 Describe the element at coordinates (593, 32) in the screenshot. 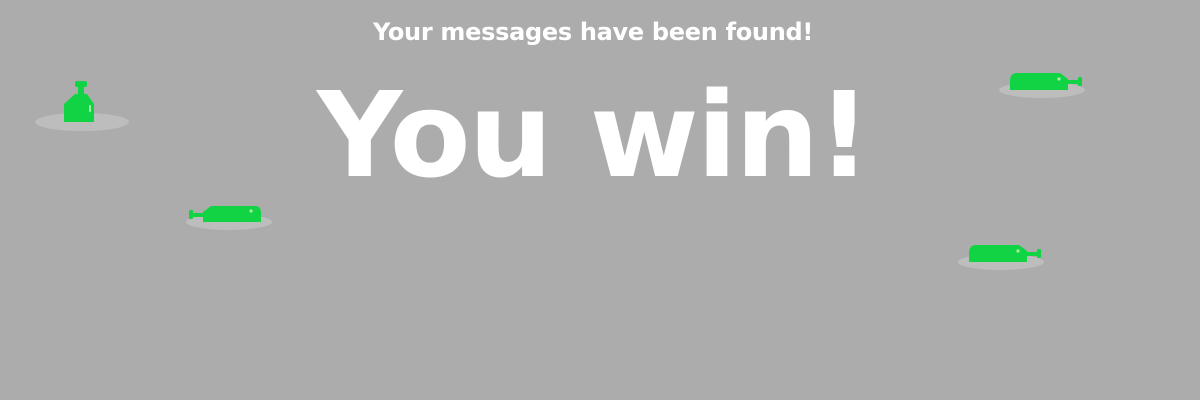

I see `found-message: Your messages have been found!` at that location.